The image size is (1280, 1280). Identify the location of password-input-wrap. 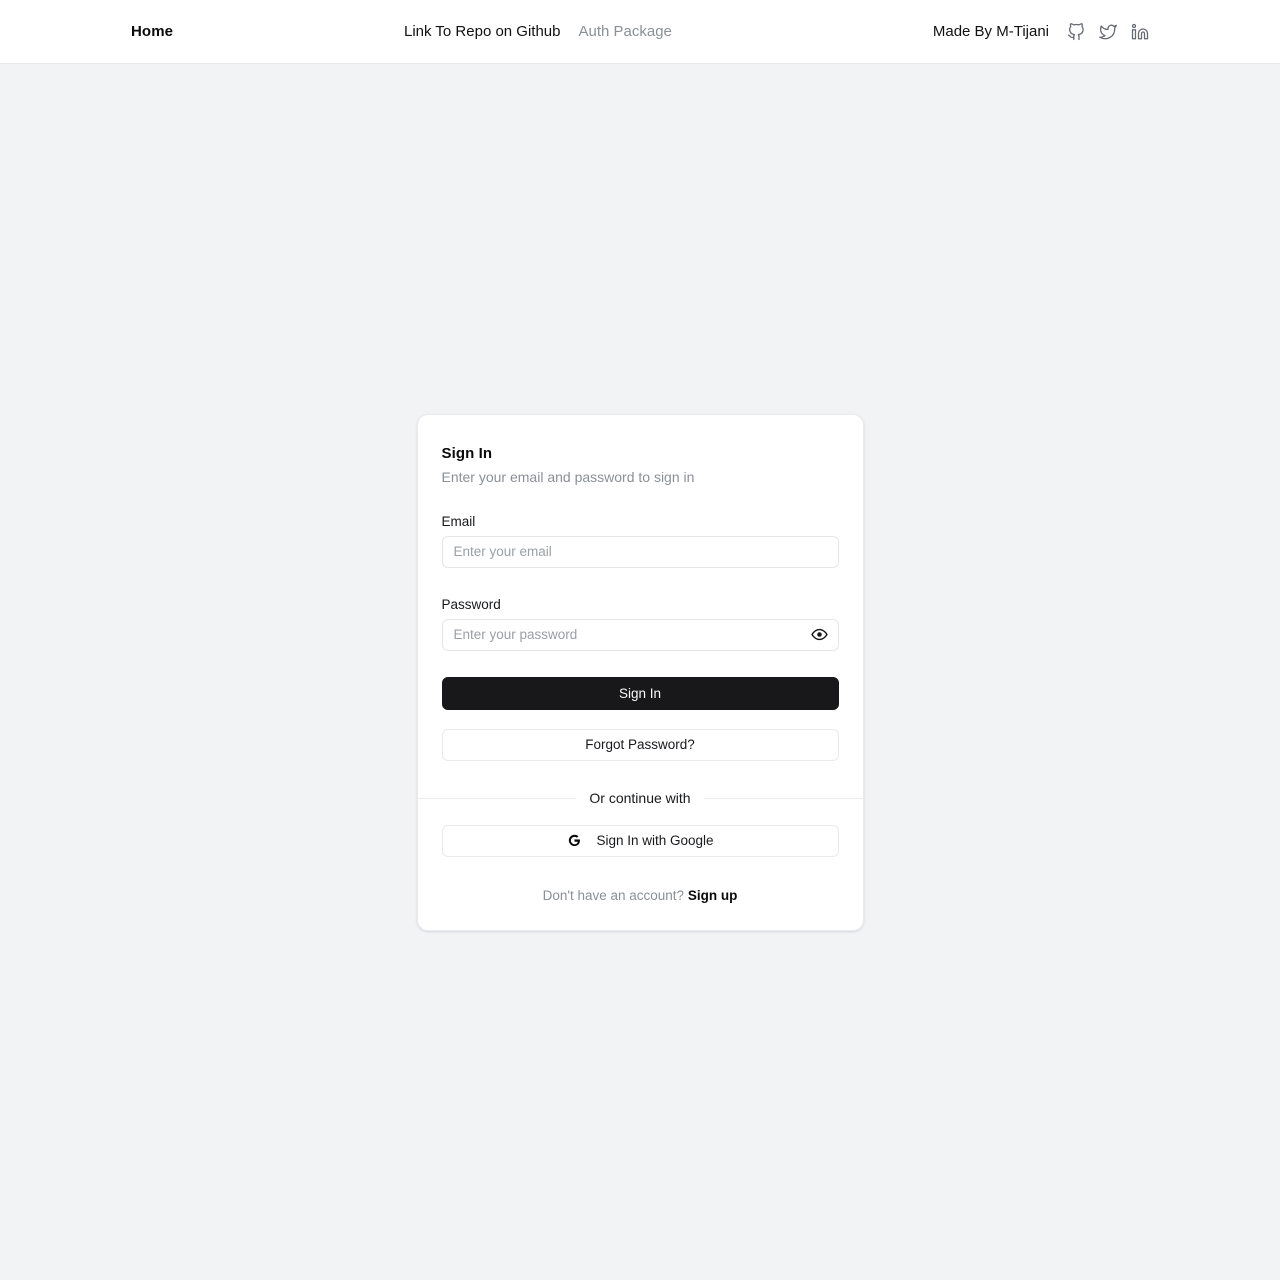
(640, 634).